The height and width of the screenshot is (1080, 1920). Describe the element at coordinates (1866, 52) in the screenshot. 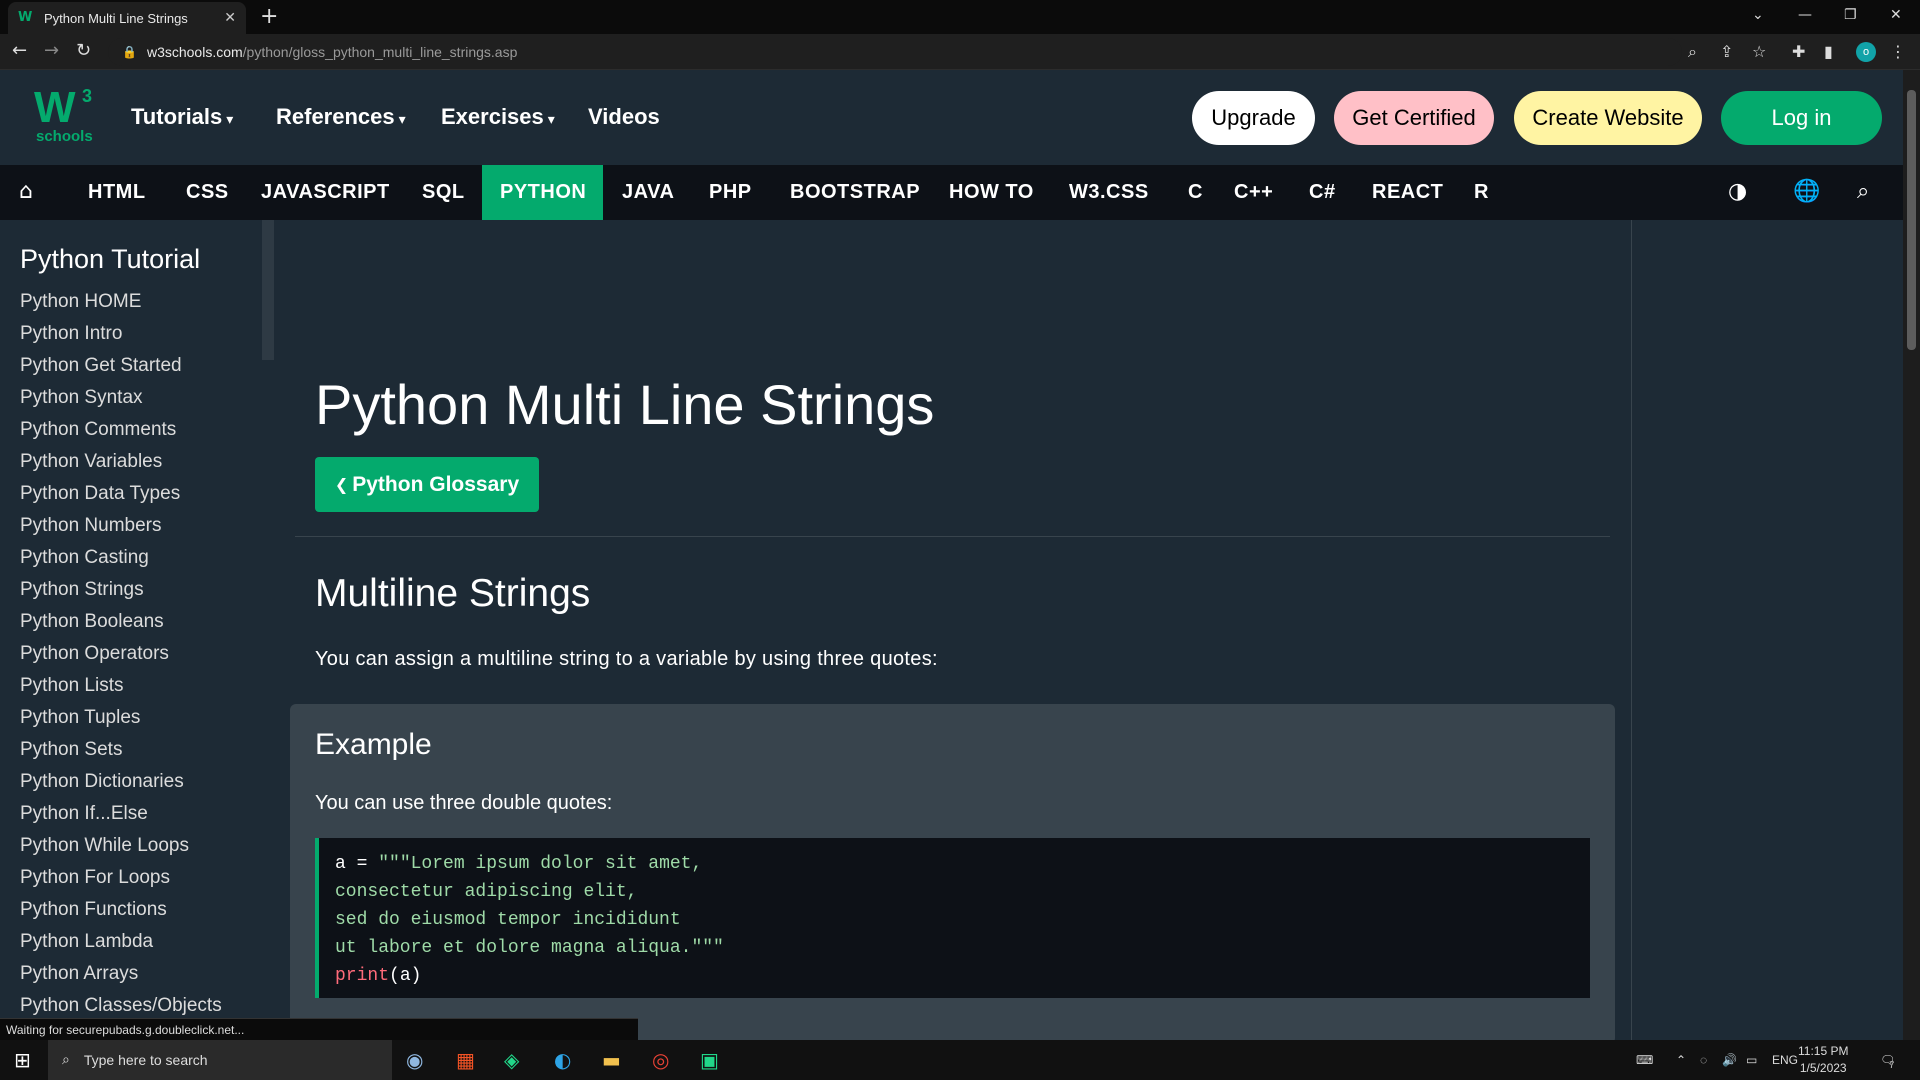

I see `profile-avatar: o` at that location.